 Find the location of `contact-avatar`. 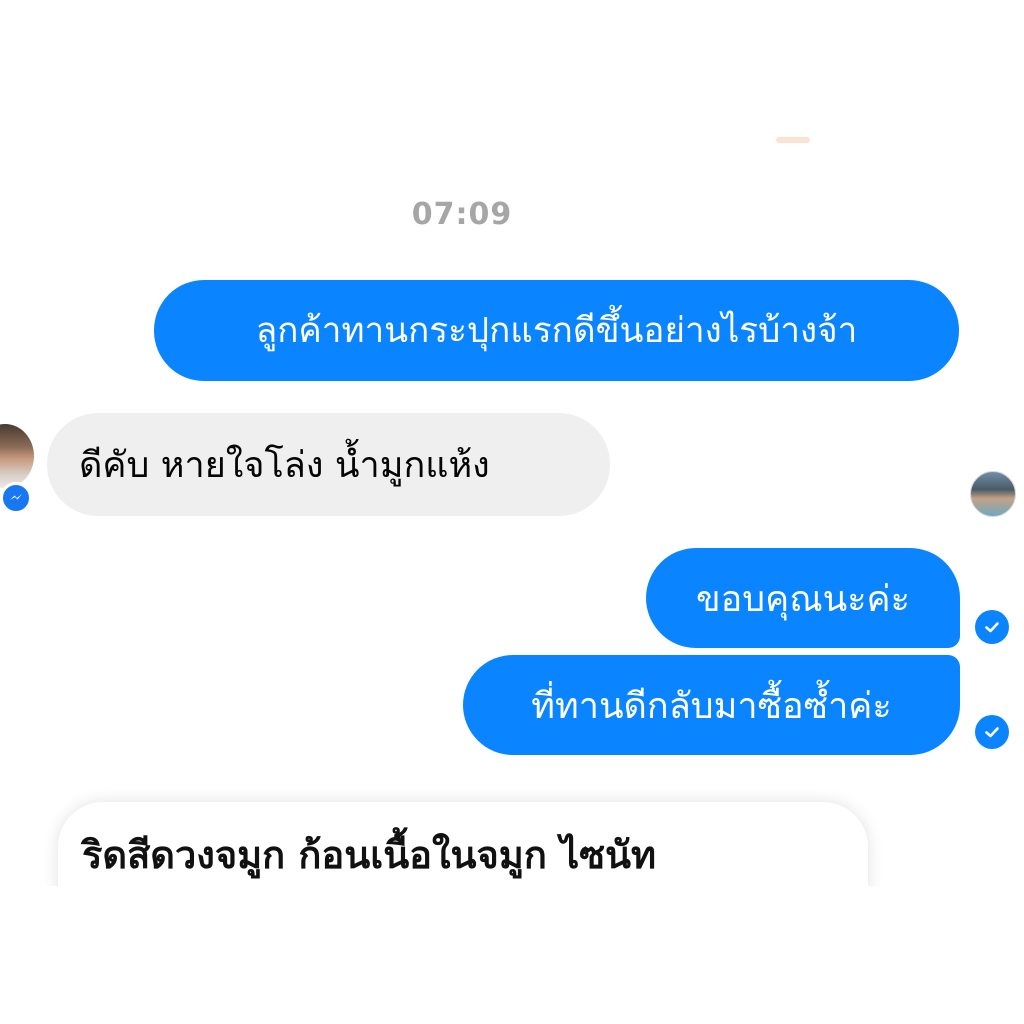

contact-avatar is located at coordinates (17, 456).